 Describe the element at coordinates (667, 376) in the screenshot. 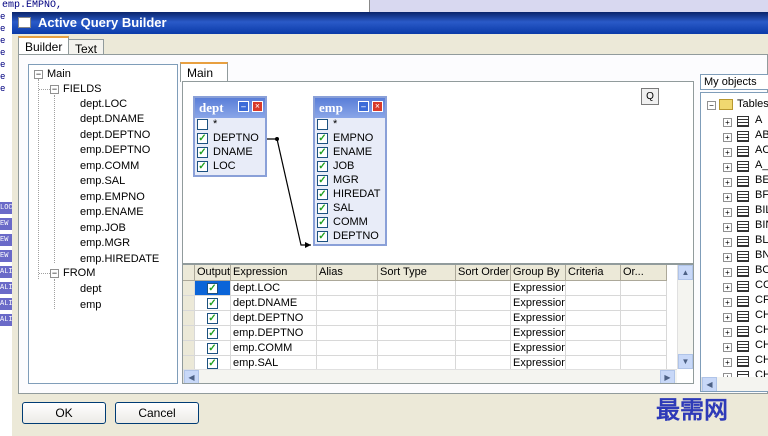

I see `scroll-right-icon: ▶` at that location.